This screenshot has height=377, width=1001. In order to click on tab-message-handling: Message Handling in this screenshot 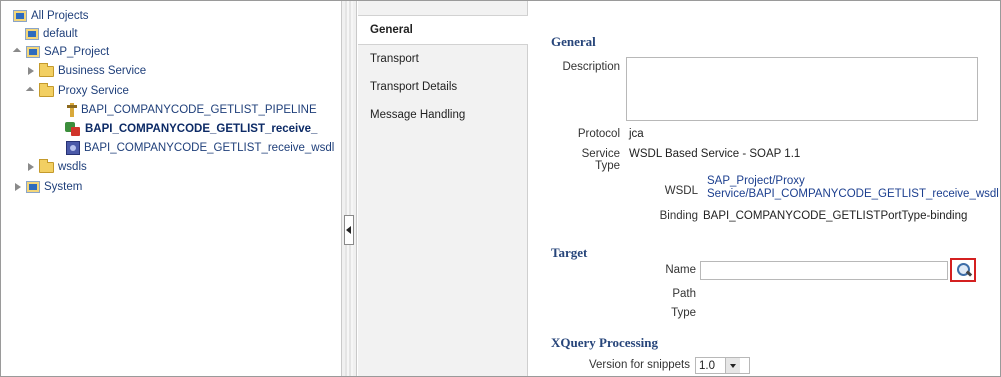, I will do `click(442, 115)`.